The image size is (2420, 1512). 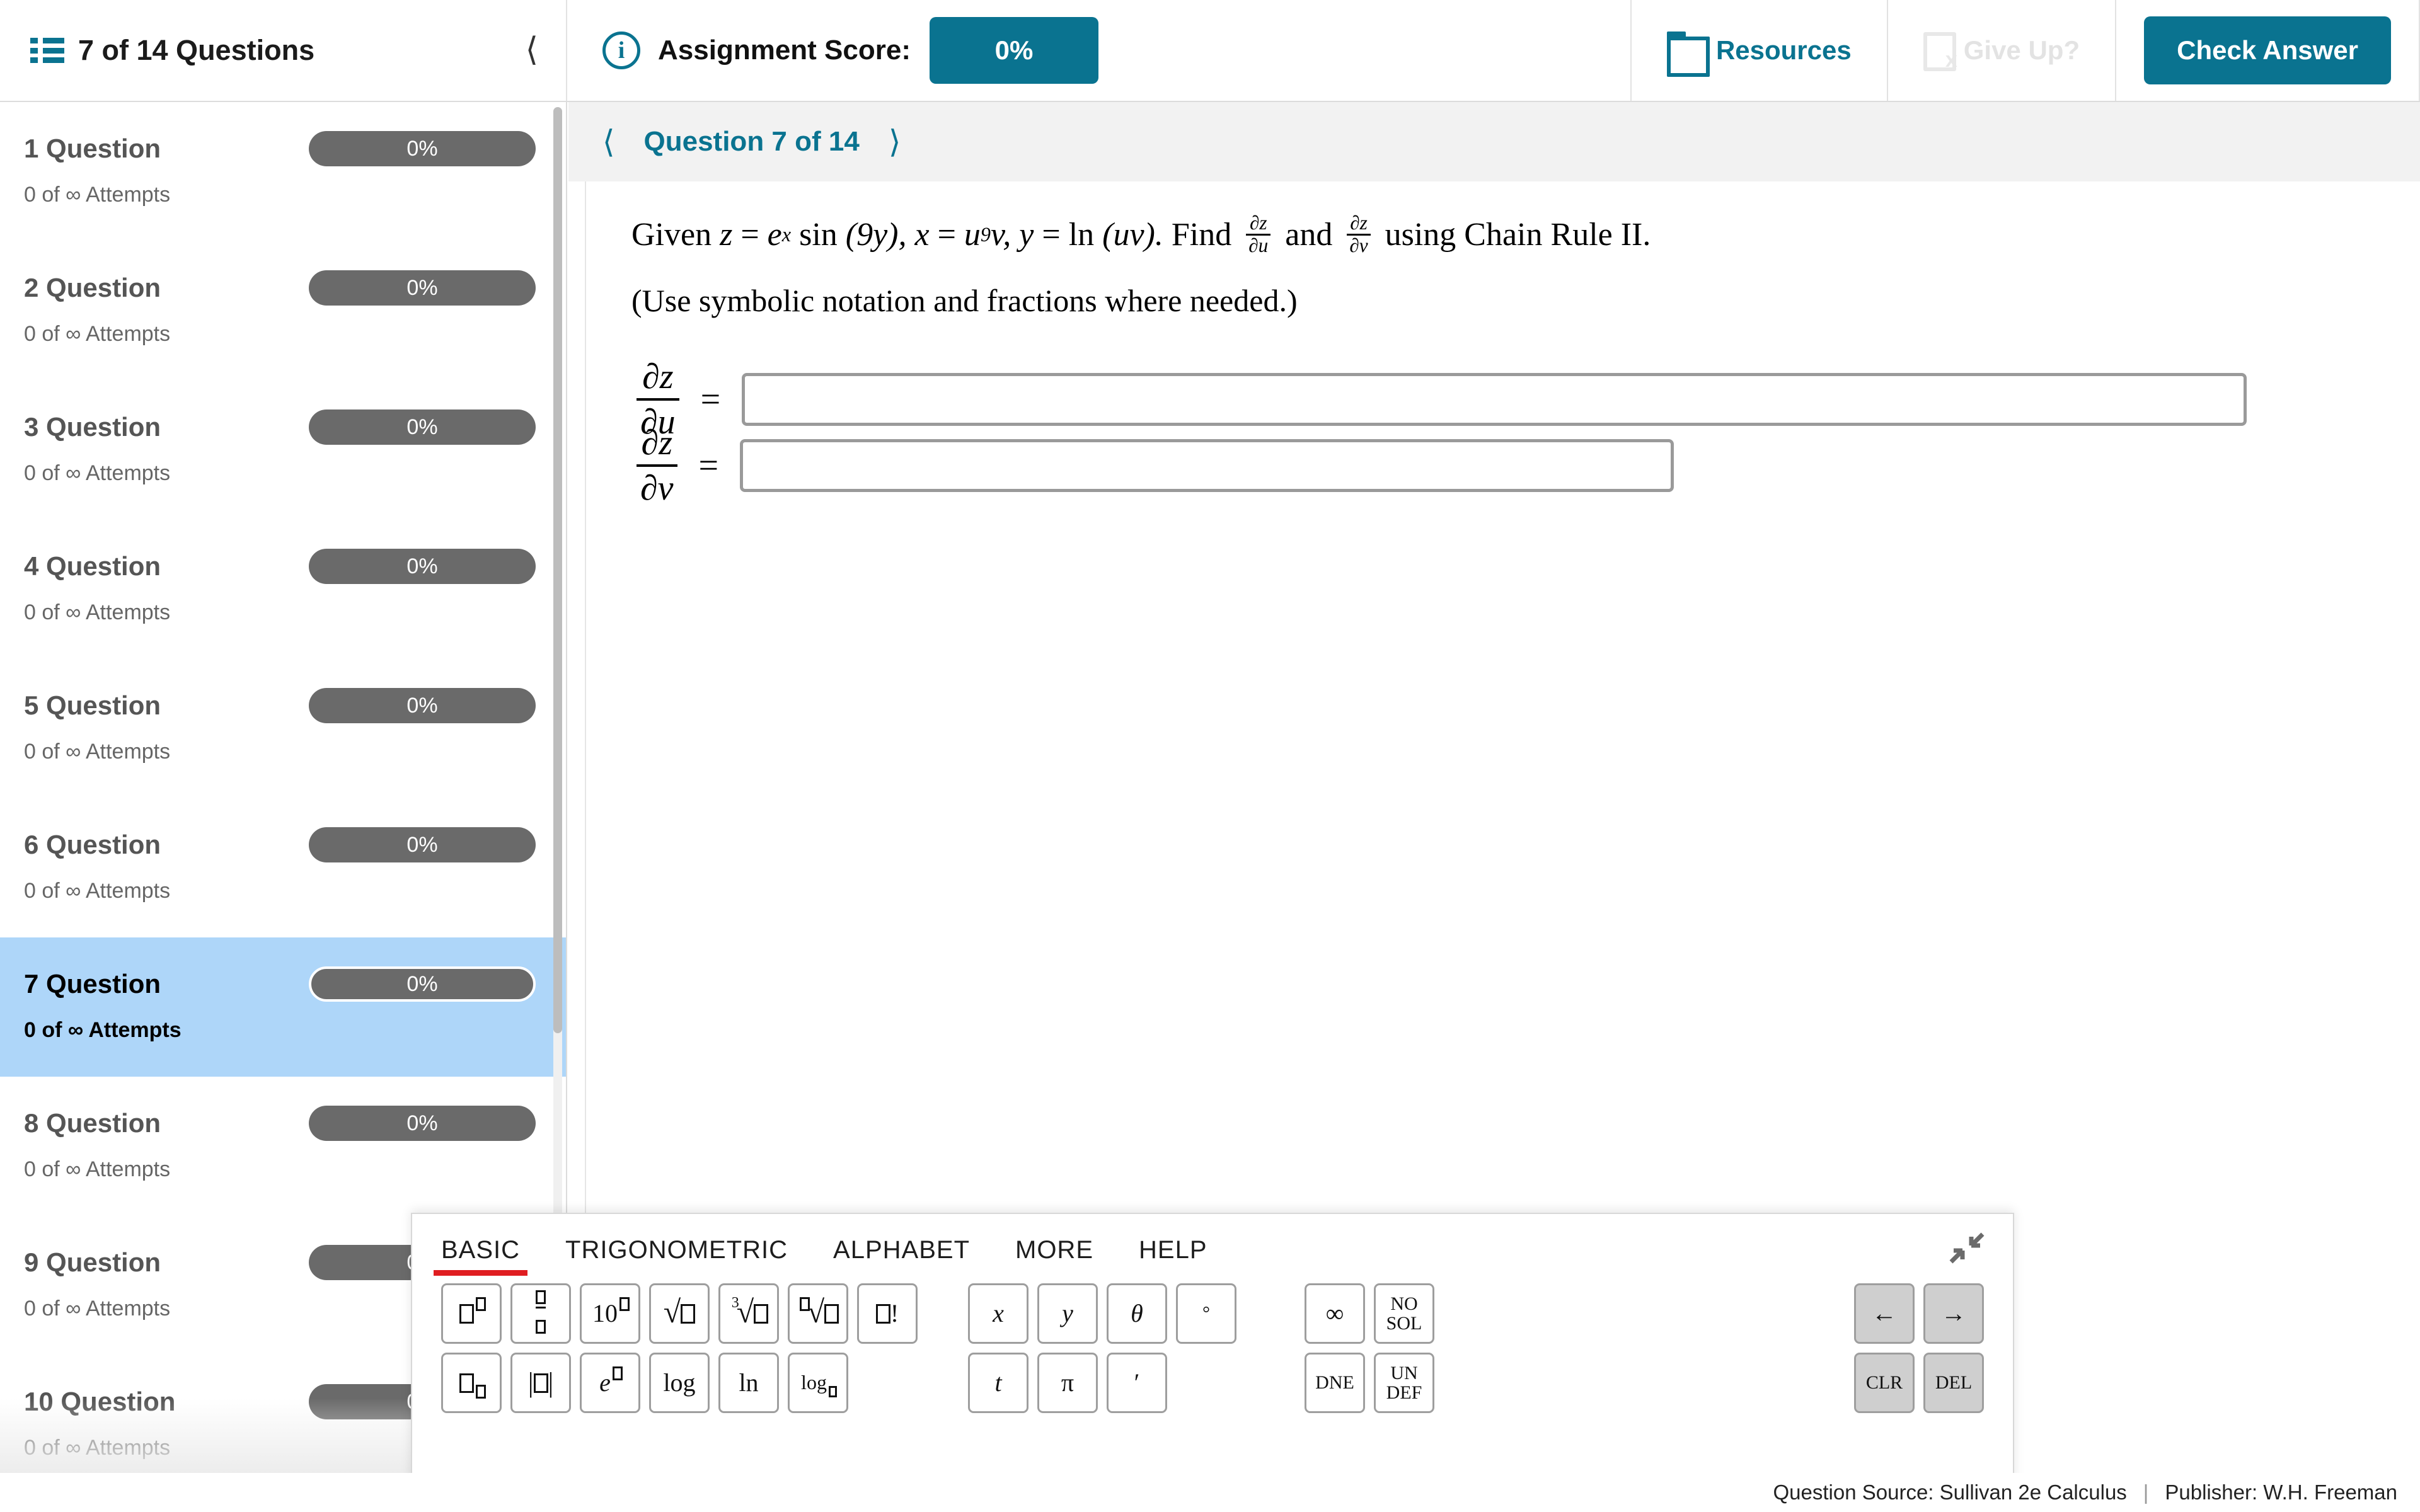 I want to click on x-base: u, so click(x=972, y=234).